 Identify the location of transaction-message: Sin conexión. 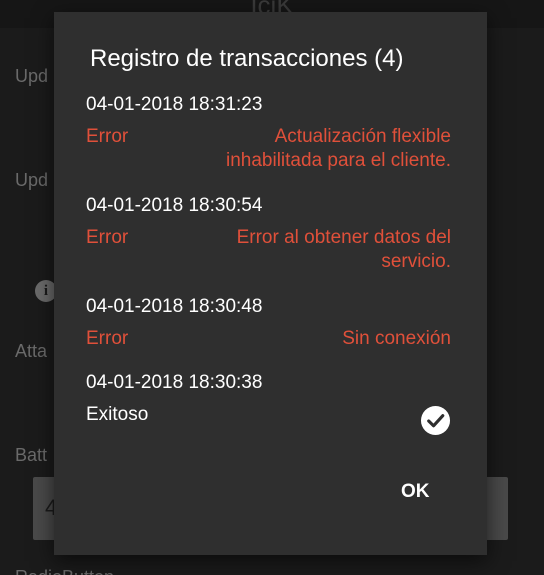
(396, 338).